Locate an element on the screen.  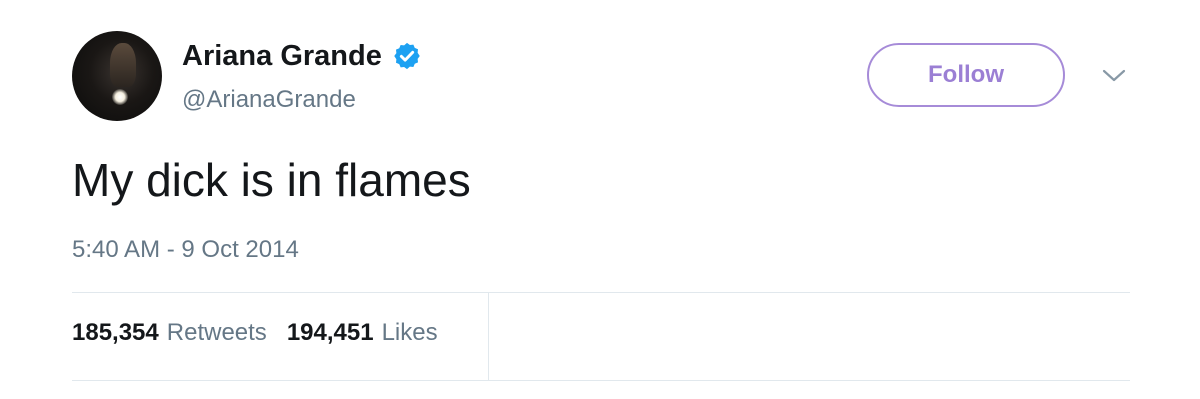
verified-badge-icon is located at coordinates (407, 56).